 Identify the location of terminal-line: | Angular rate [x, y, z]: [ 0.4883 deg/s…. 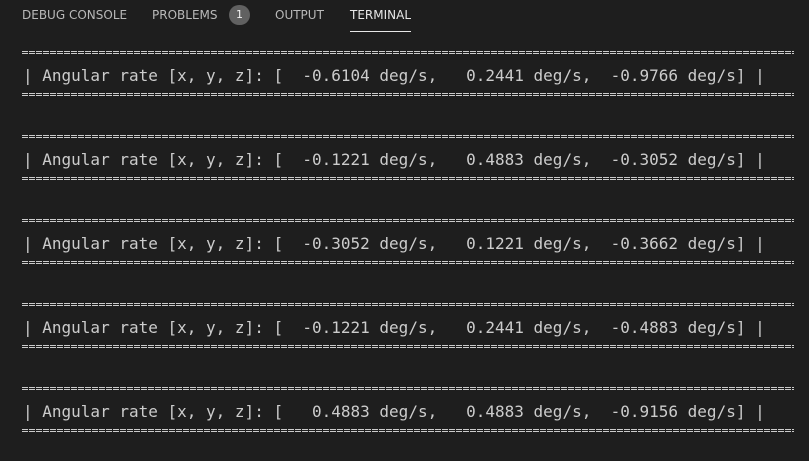
(394, 411).